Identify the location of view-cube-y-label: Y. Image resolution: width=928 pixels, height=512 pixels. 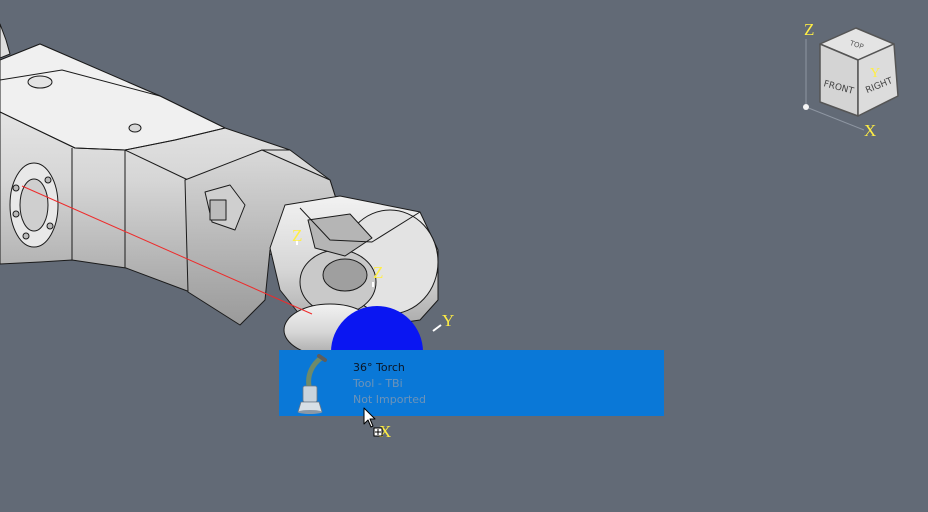
(875, 73).